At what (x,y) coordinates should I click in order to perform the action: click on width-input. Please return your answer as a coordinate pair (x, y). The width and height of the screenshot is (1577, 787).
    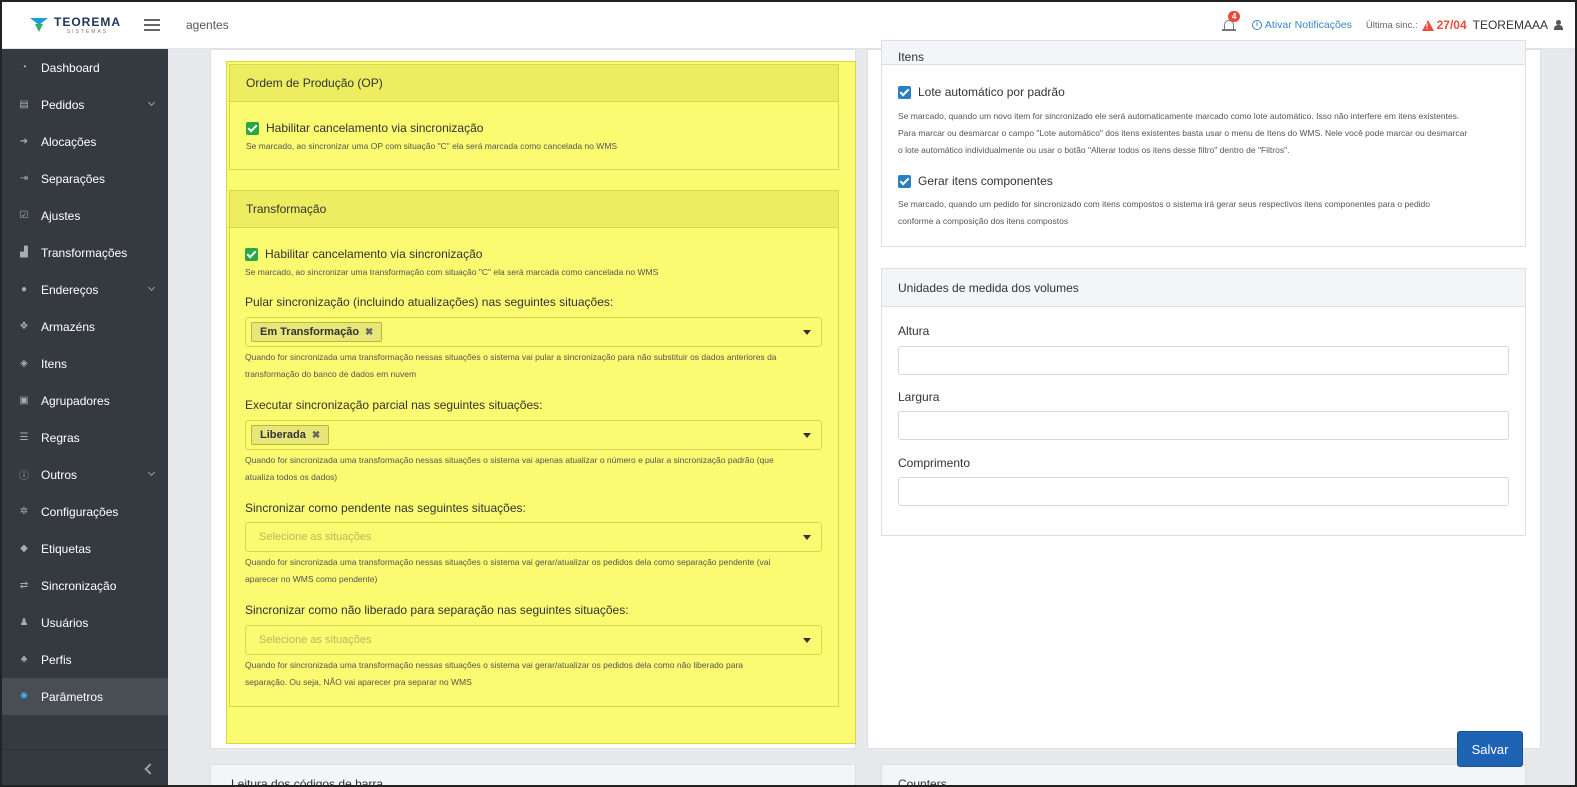
    Looking at the image, I should click on (1203, 425).